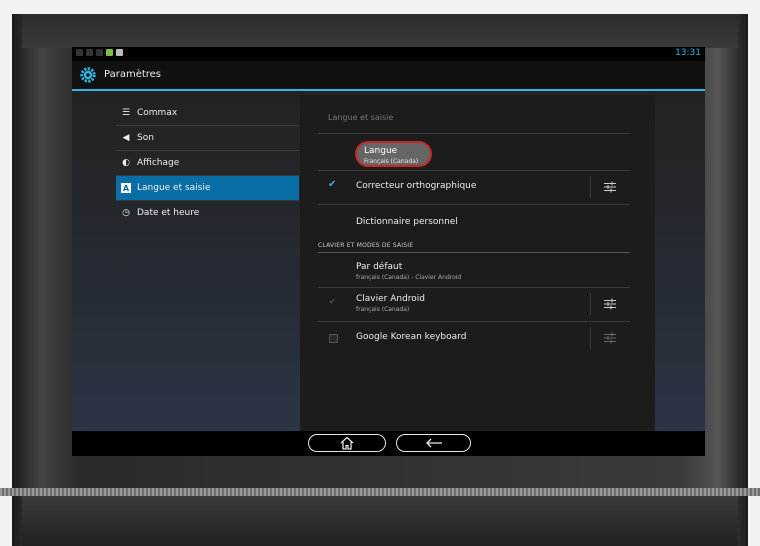 The image size is (760, 546). Describe the element at coordinates (207, 213) in the screenshot. I see `sidebar-item-date-et-heure: ◷ Date et heure` at that location.